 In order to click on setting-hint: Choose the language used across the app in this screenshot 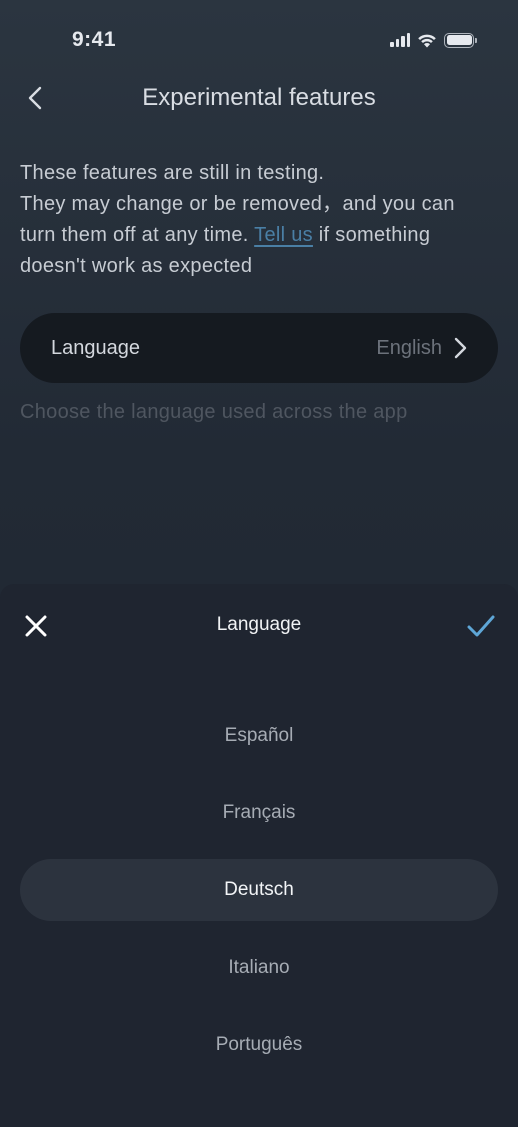, I will do `click(214, 412)`.